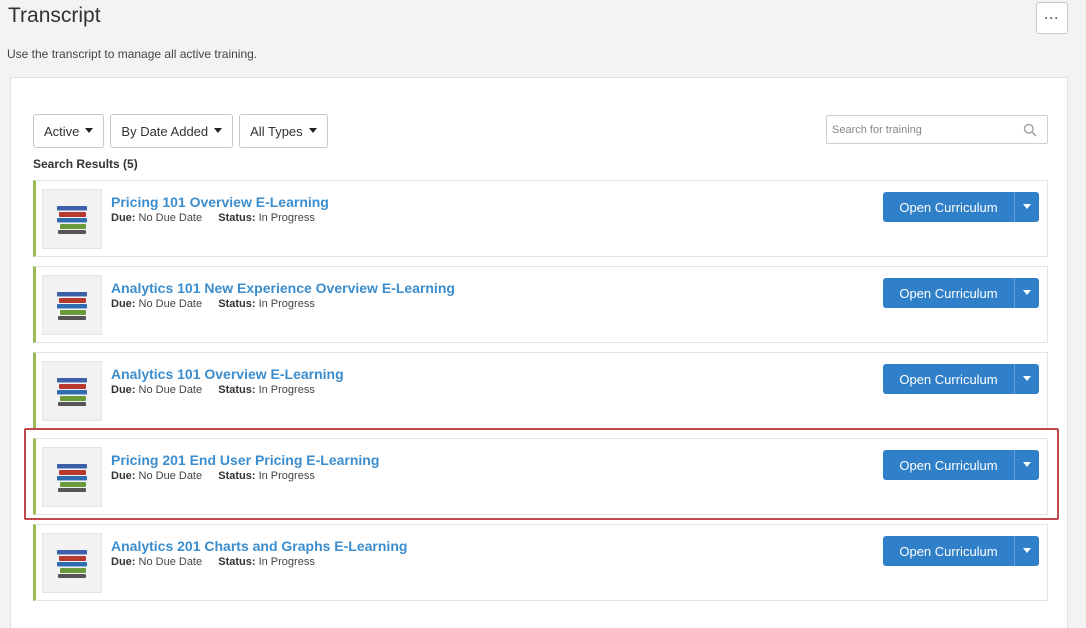  I want to click on type-filter-label: All Types, so click(276, 131).